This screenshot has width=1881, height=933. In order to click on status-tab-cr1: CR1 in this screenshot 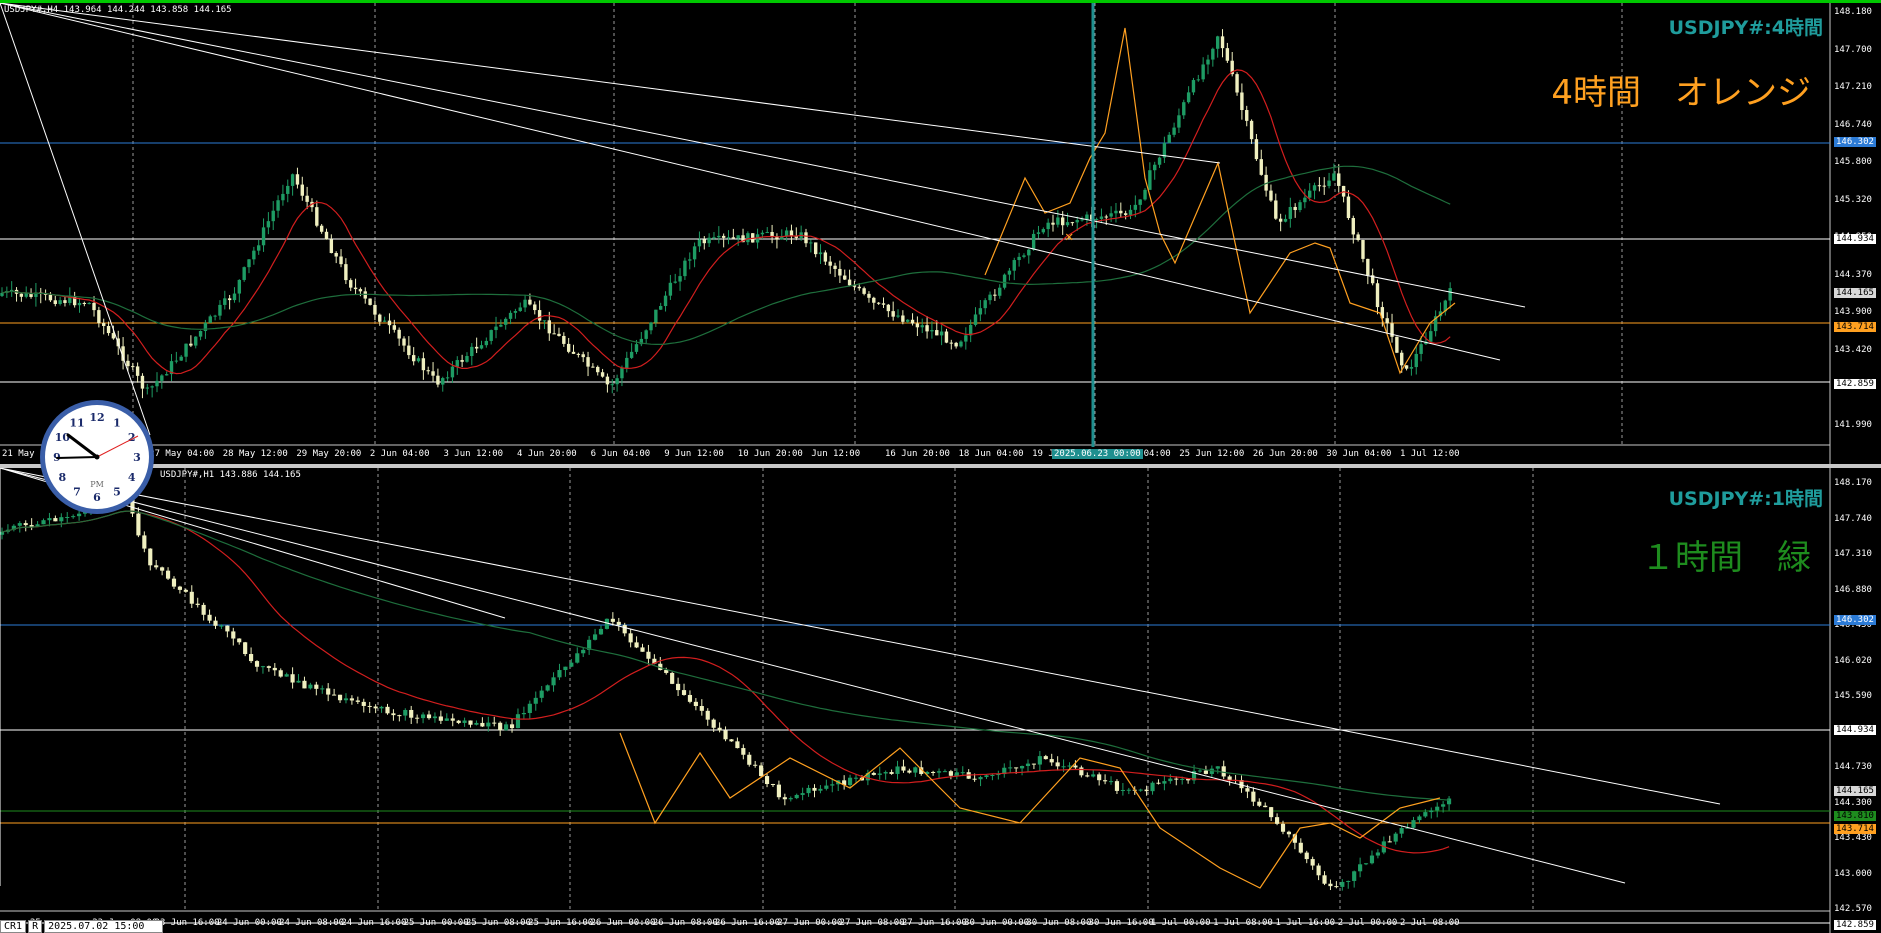, I will do `click(13, 926)`.